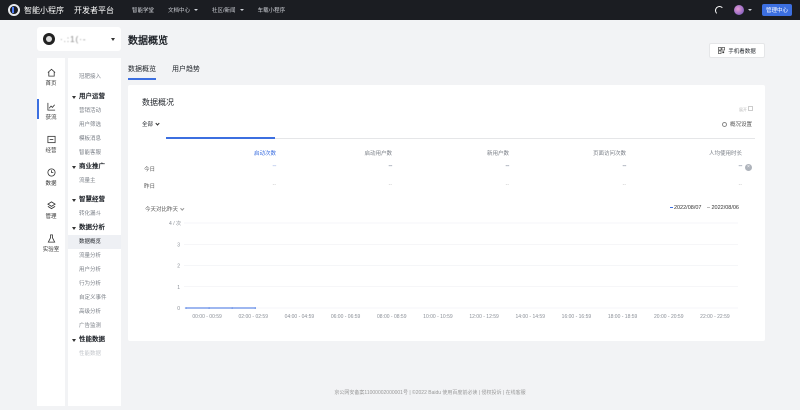 Image resolution: width=800 pixels, height=410 pixels. I want to click on subnav-group-performance: 性能数据, so click(94, 340).